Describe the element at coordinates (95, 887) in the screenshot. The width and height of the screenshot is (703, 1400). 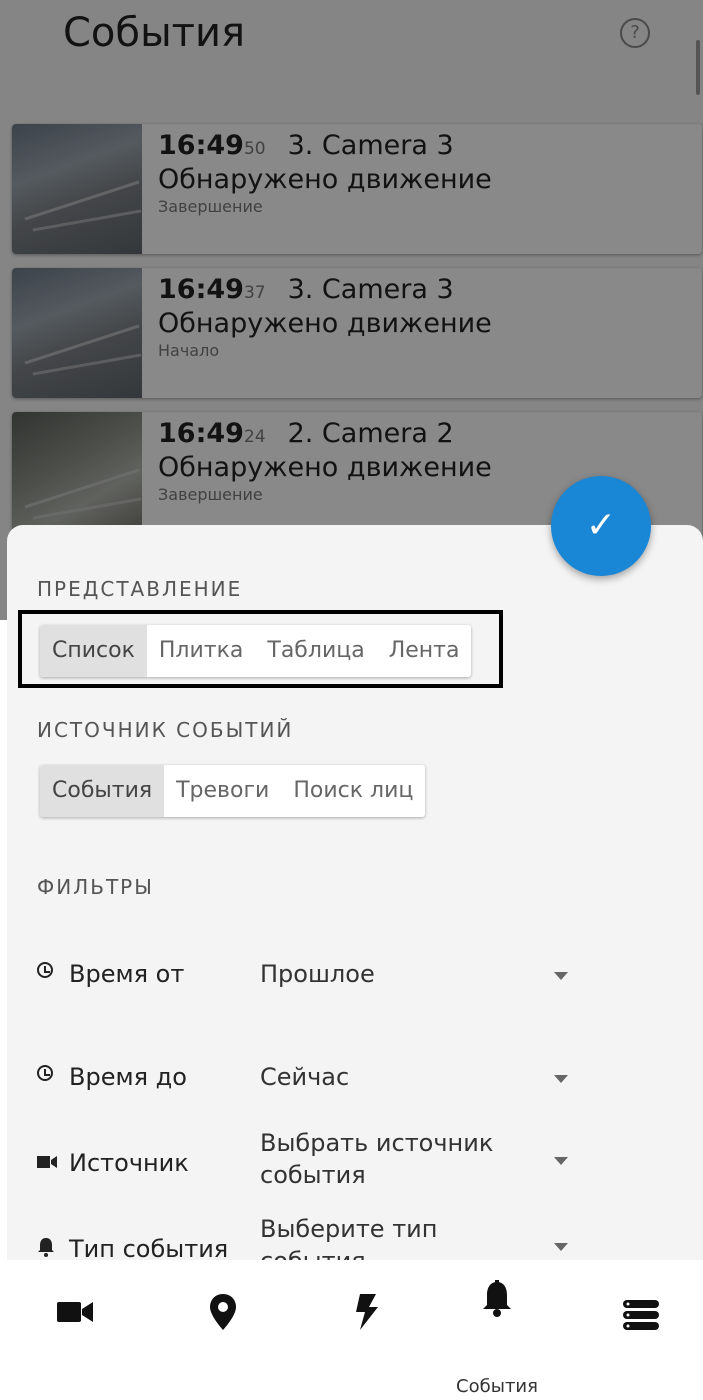
I see `filters-section-label: ФИЛЬТРЫ` at that location.